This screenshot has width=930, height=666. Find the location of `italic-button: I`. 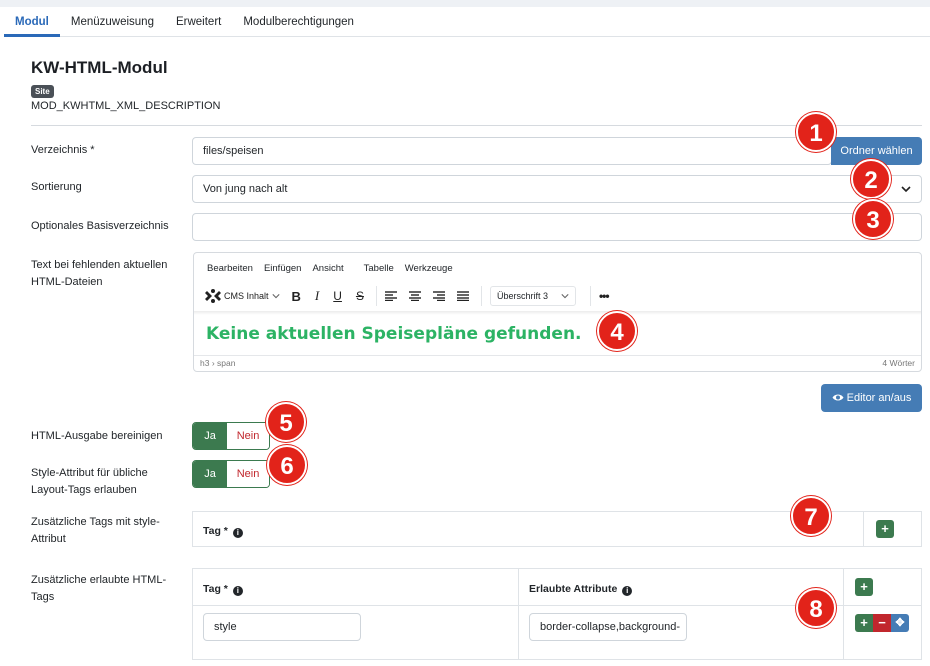

italic-button: I is located at coordinates (317, 296).